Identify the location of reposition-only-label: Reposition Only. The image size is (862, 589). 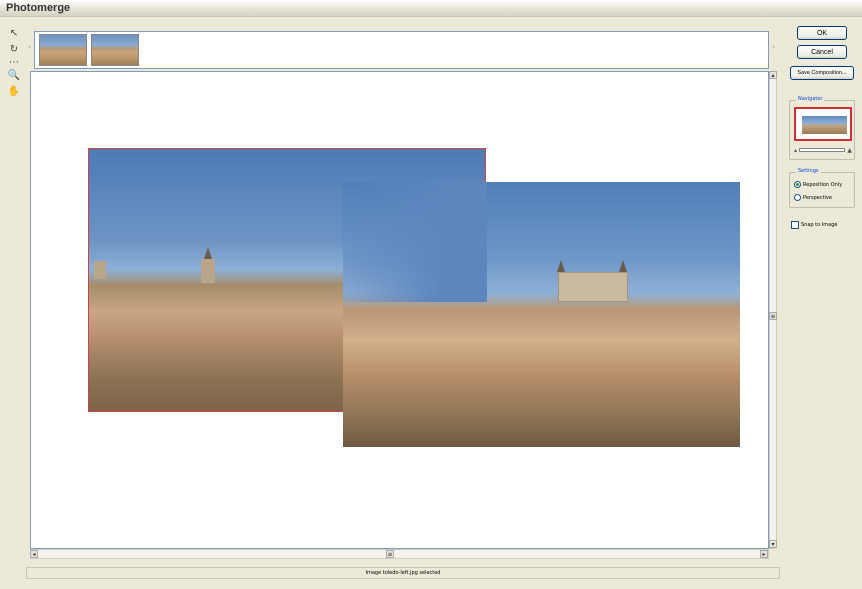
(823, 184).